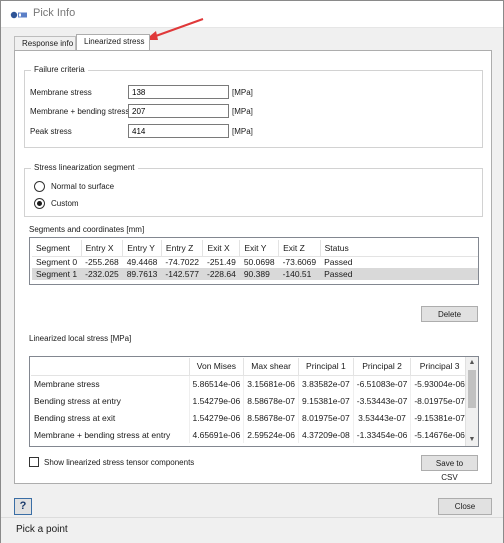 Image resolution: width=504 pixels, height=543 pixels. Describe the element at coordinates (42, 529) in the screenshot. I see `status-text: Pick a point` at that location.